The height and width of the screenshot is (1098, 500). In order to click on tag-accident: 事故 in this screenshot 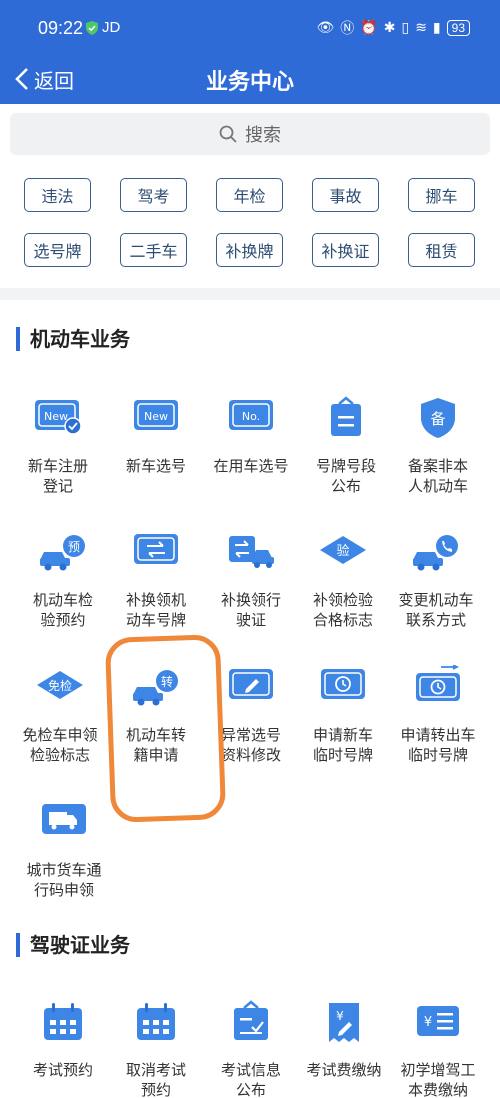, I will do `click(345, 195)`.